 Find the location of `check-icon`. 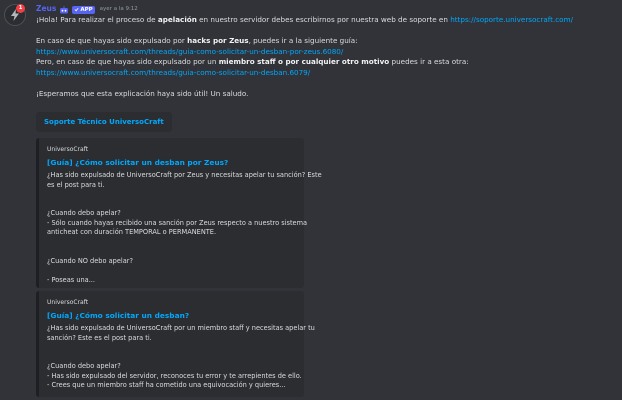

check-icon is located at coordinates (76, 9).